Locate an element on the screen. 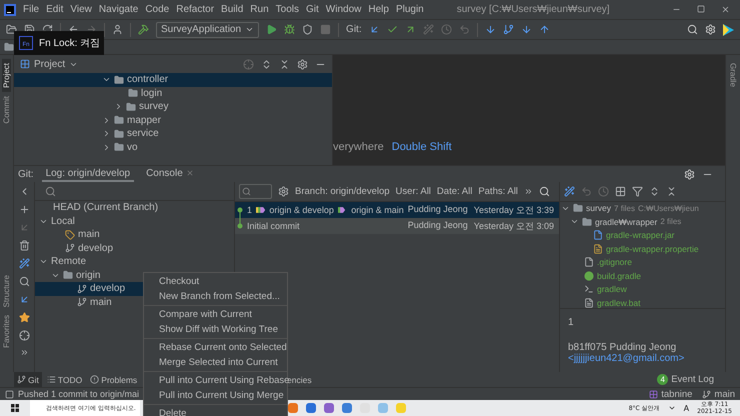  file-name: build.gradle is located at coordinates (619, 275).